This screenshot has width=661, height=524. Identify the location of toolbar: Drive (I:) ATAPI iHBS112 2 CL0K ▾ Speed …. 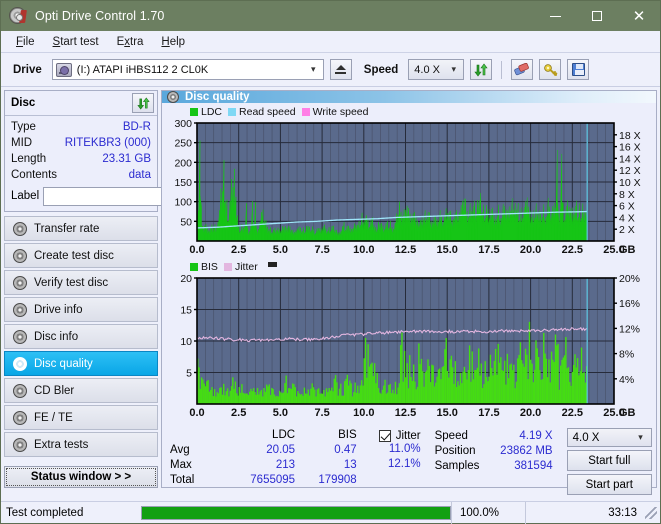
(330, 70).